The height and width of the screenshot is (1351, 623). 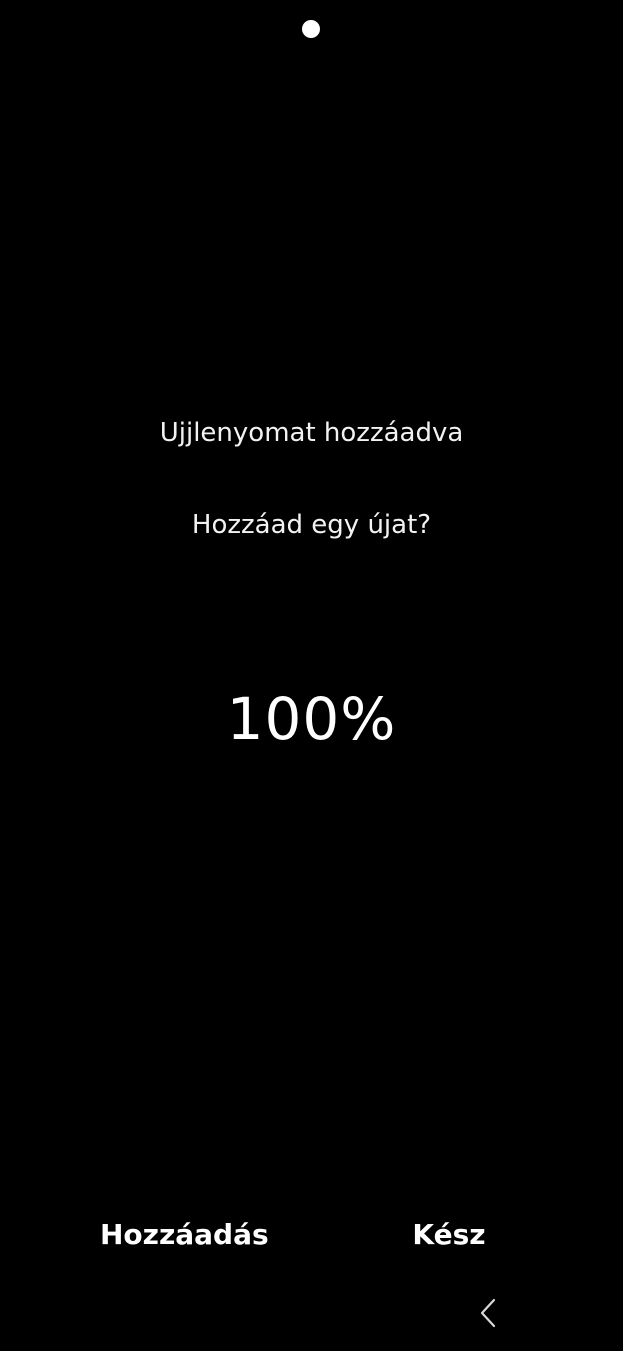 I want to click on camera-cutout-icon, so click(x=311, y=29).